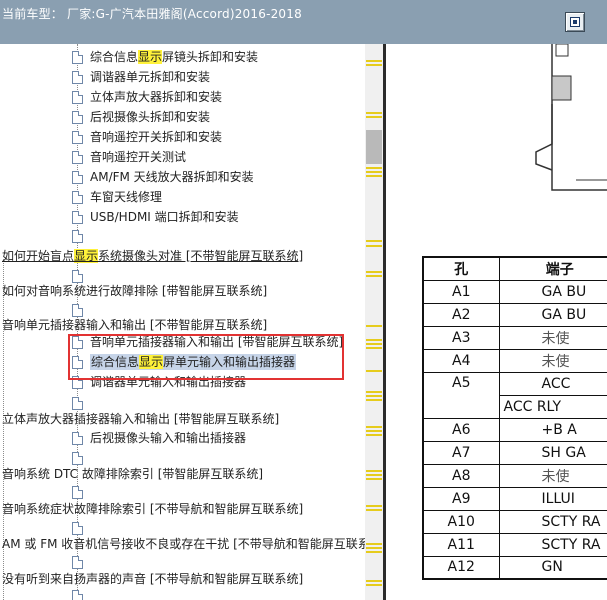 The height and width of the screenshot is (600, 607). I want to click on tree-item-label: 音响系统 DTC 故障排除索引 [带智能屏互联系统], so click(133, 474).